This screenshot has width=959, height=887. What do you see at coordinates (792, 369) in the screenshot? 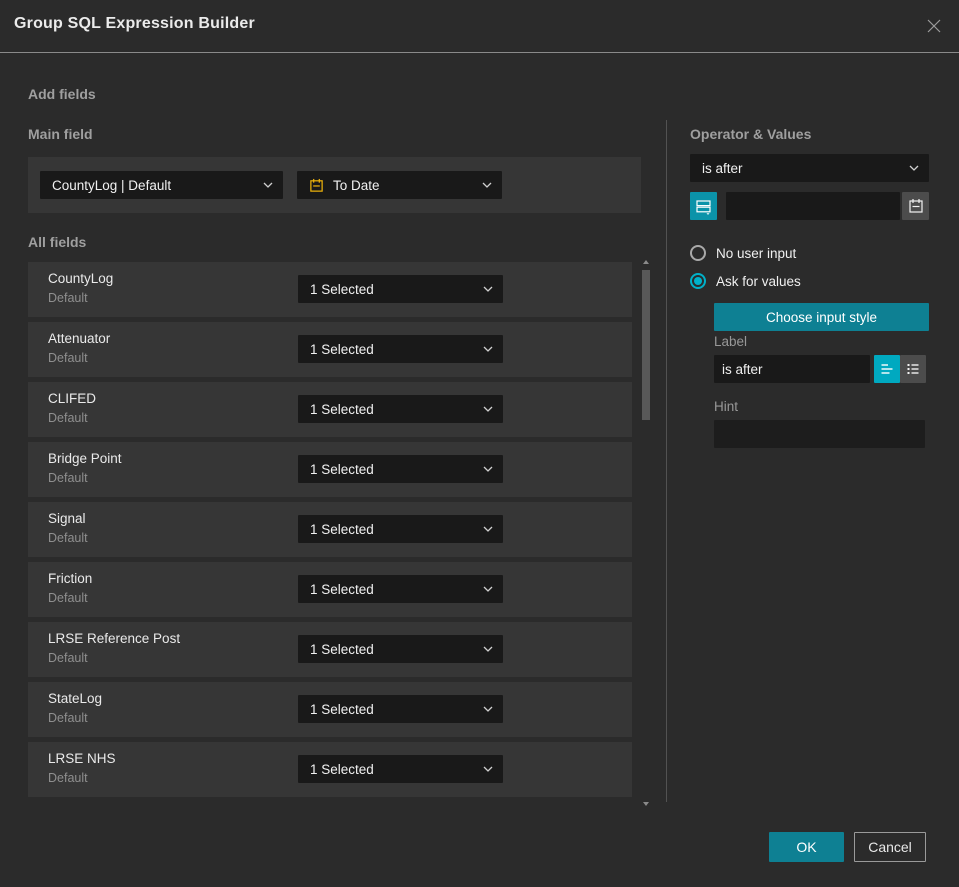
I see `label-input` at bounding box center [792, 369].